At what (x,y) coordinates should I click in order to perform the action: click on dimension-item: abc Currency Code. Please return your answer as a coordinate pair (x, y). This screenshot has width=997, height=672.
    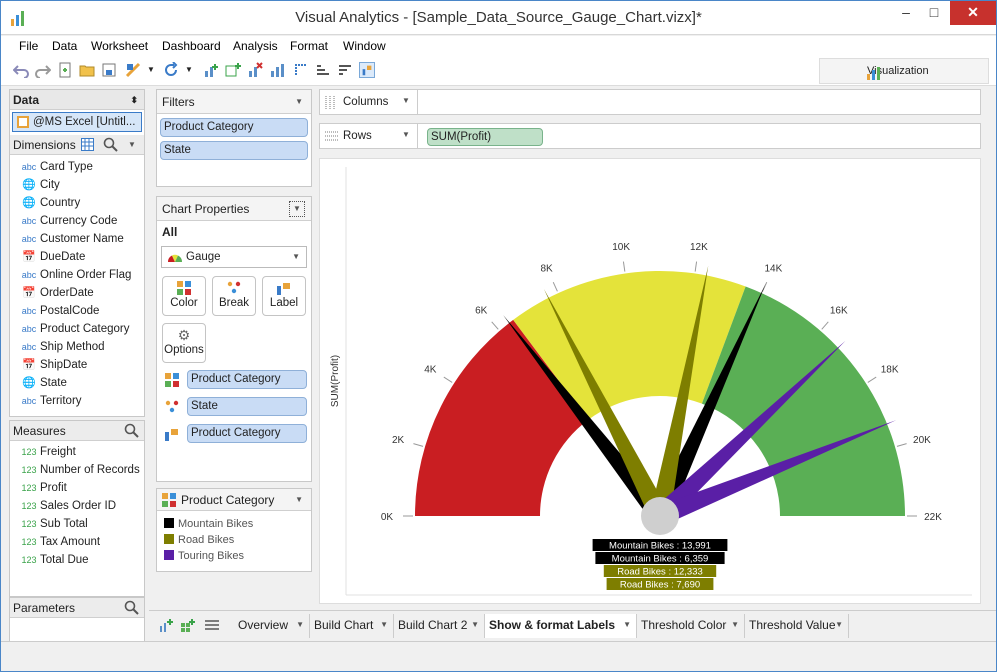
    Looking at the image, I should click on (69, 221).